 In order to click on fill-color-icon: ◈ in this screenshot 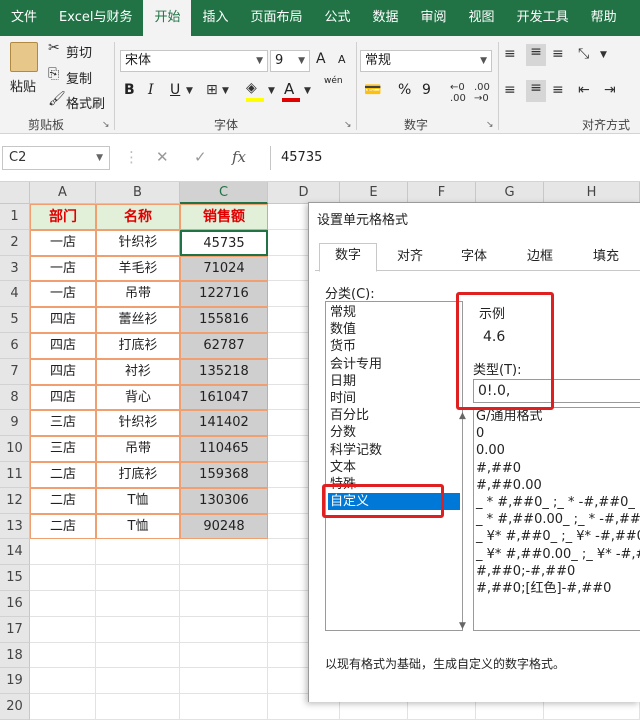, I will do `click(251, 88)`.